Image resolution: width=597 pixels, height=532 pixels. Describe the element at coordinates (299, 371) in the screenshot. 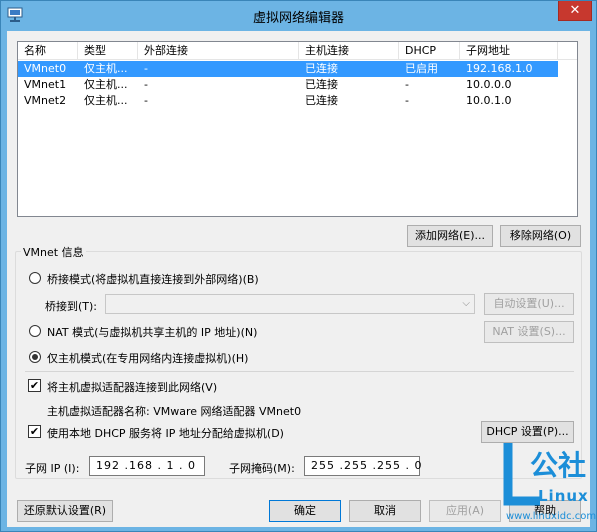

I see `divider` at that location.